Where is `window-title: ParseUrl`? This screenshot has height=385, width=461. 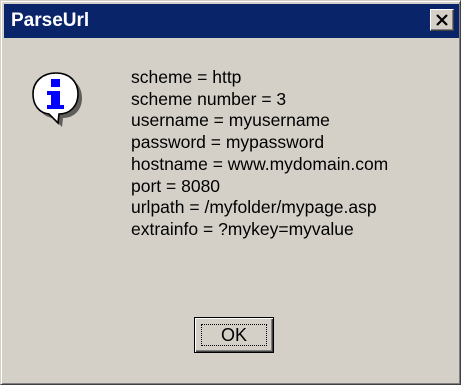
window-title: ParseUrl is located at coordinates (50, 20).